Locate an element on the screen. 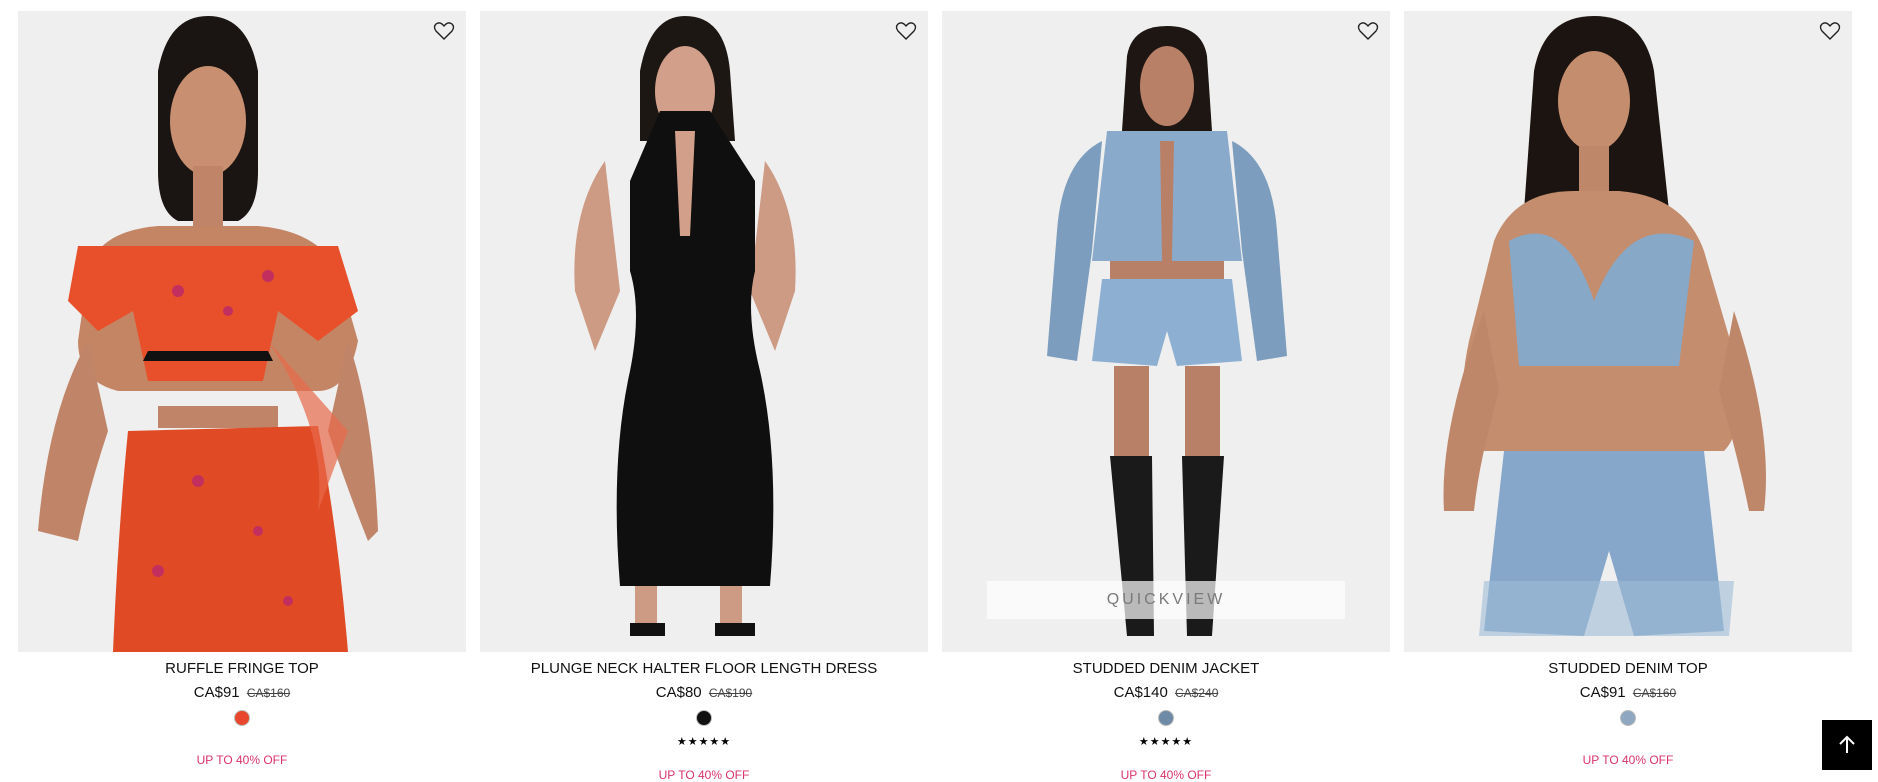  quickview-button: QUICKVIEW is located at coordinates (1166, 600).